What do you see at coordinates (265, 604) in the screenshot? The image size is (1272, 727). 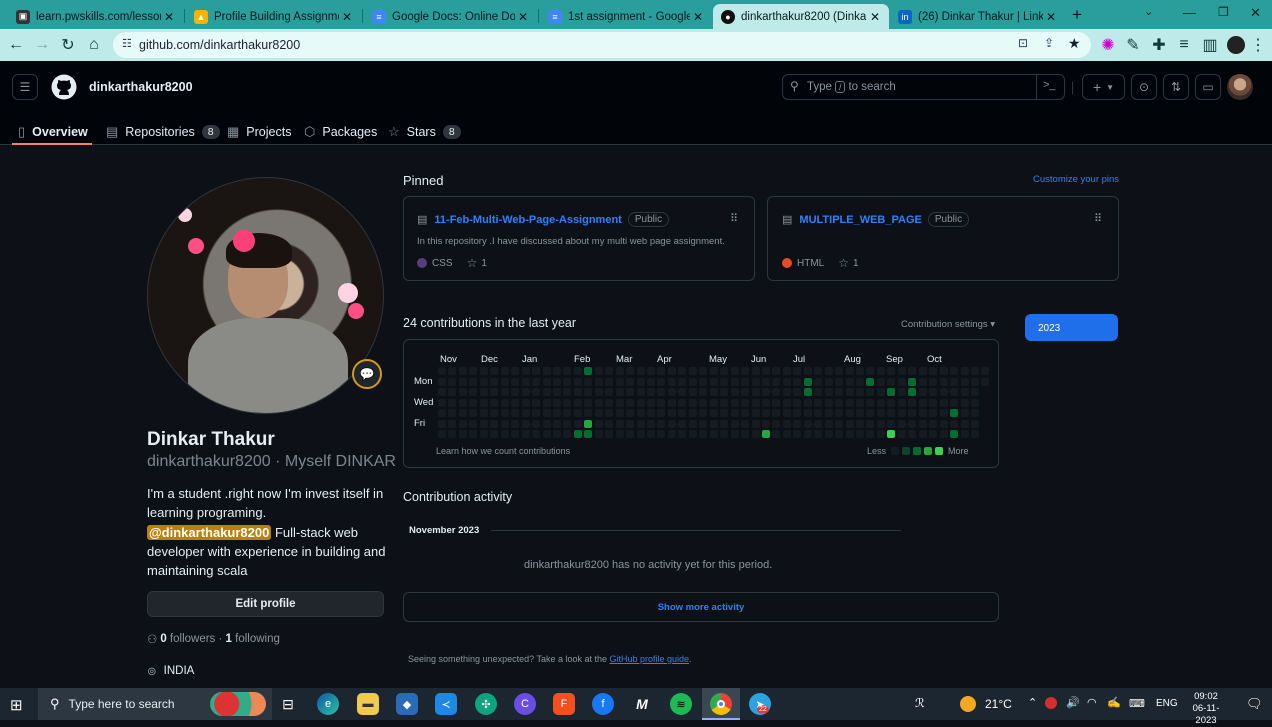 I see `edit-profile-button: Edit profile` at bounding box center [265, 604].